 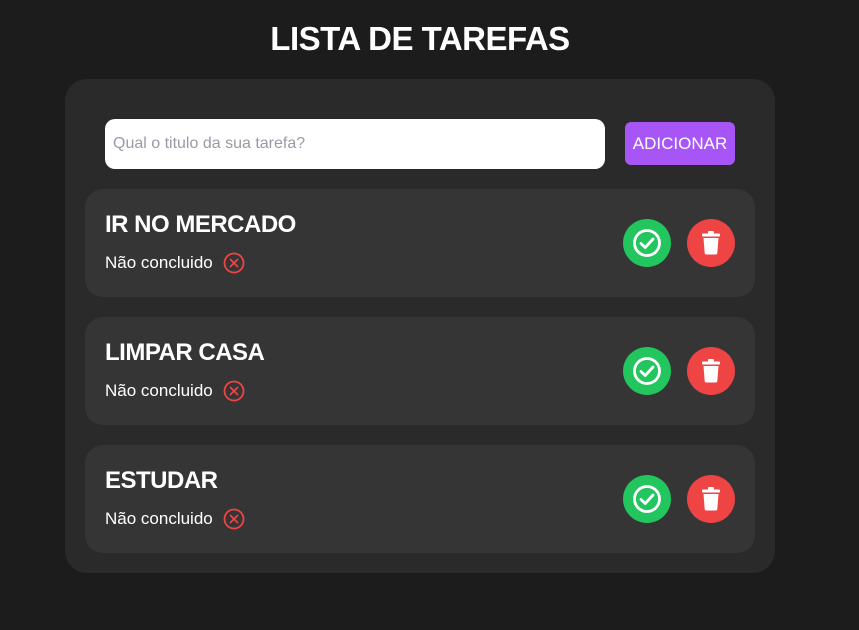 I want to click on task-title: ESTUDAR, so click(x=161, y=480).